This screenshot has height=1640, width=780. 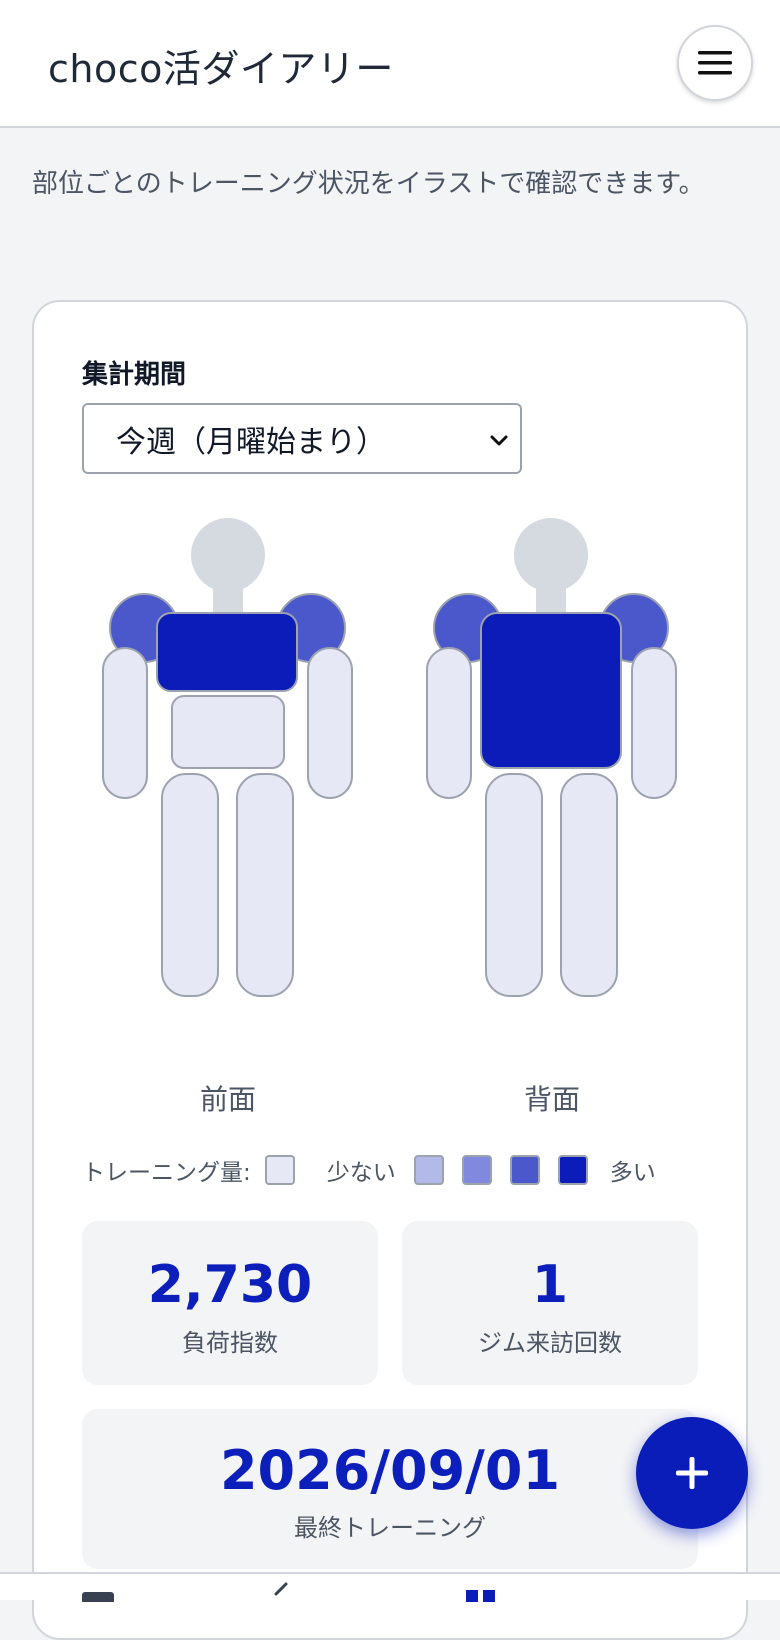 I want to click on front-neck, so click(x=228, y=600).